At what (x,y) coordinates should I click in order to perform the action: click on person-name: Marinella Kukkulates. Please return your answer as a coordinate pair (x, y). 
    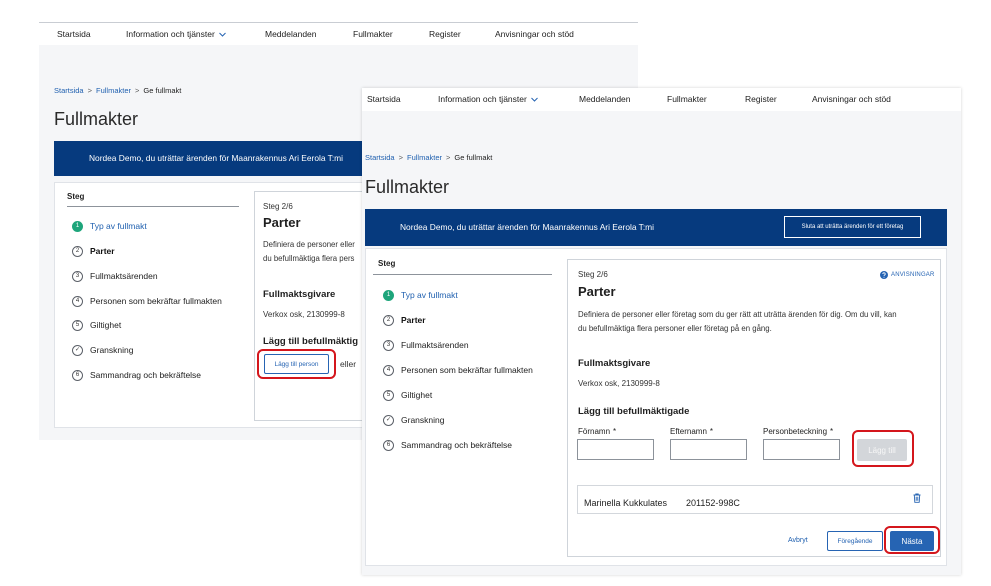
    Looking at the image, I should click on (626, 503).